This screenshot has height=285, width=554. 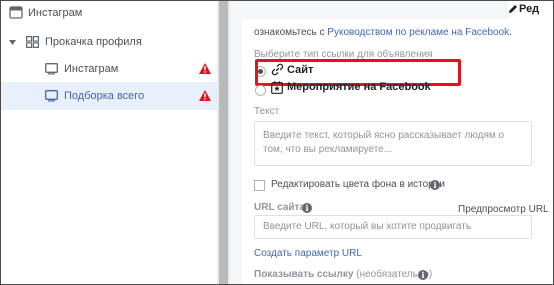 What do you see at coordinates (513, 10) in the screenshot?
I see `pencil-icon` at bounding box center [513, 10].